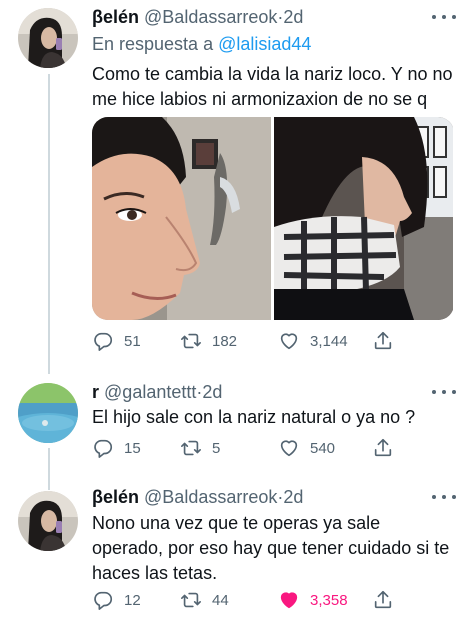 This screenshot has height=634, width=474. What do you see at coordinates (204, 600) in the screenshot?
I see `retweet-button: 44` at bounding box center [204, 600].